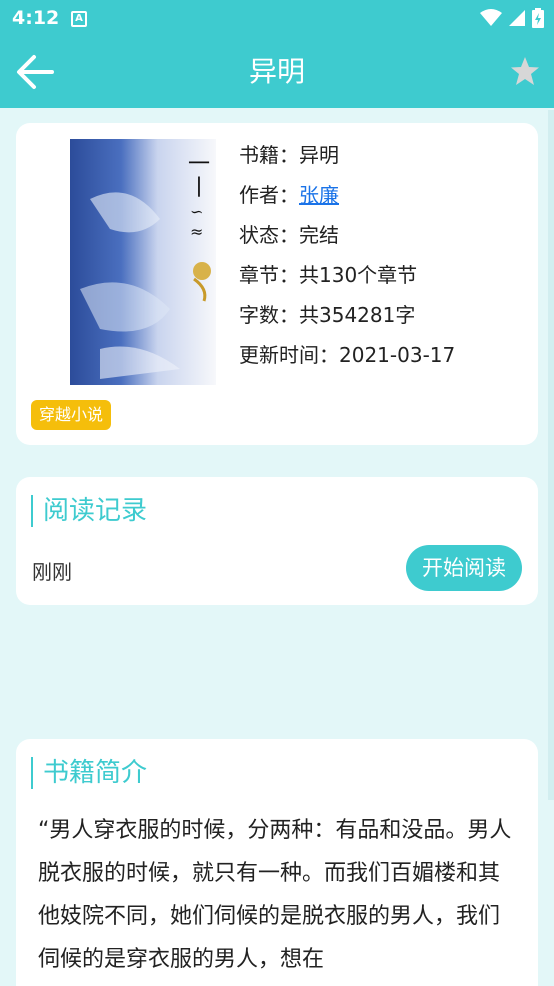 The height and width of the screenshot is (986, 554). Describe the element at coordinates (269, 195) in the screenshot. I see `author-label: 作者：` at that location.